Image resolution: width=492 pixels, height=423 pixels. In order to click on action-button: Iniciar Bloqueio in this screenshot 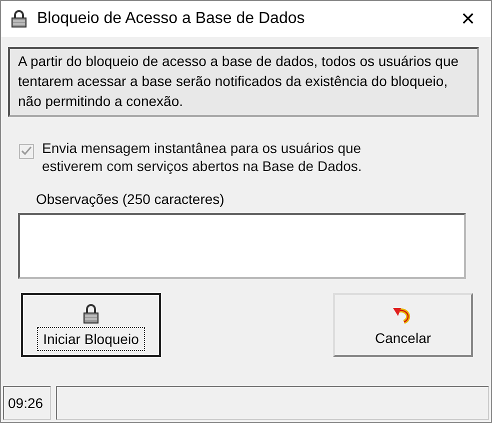, I will do `click(91, 325)`.